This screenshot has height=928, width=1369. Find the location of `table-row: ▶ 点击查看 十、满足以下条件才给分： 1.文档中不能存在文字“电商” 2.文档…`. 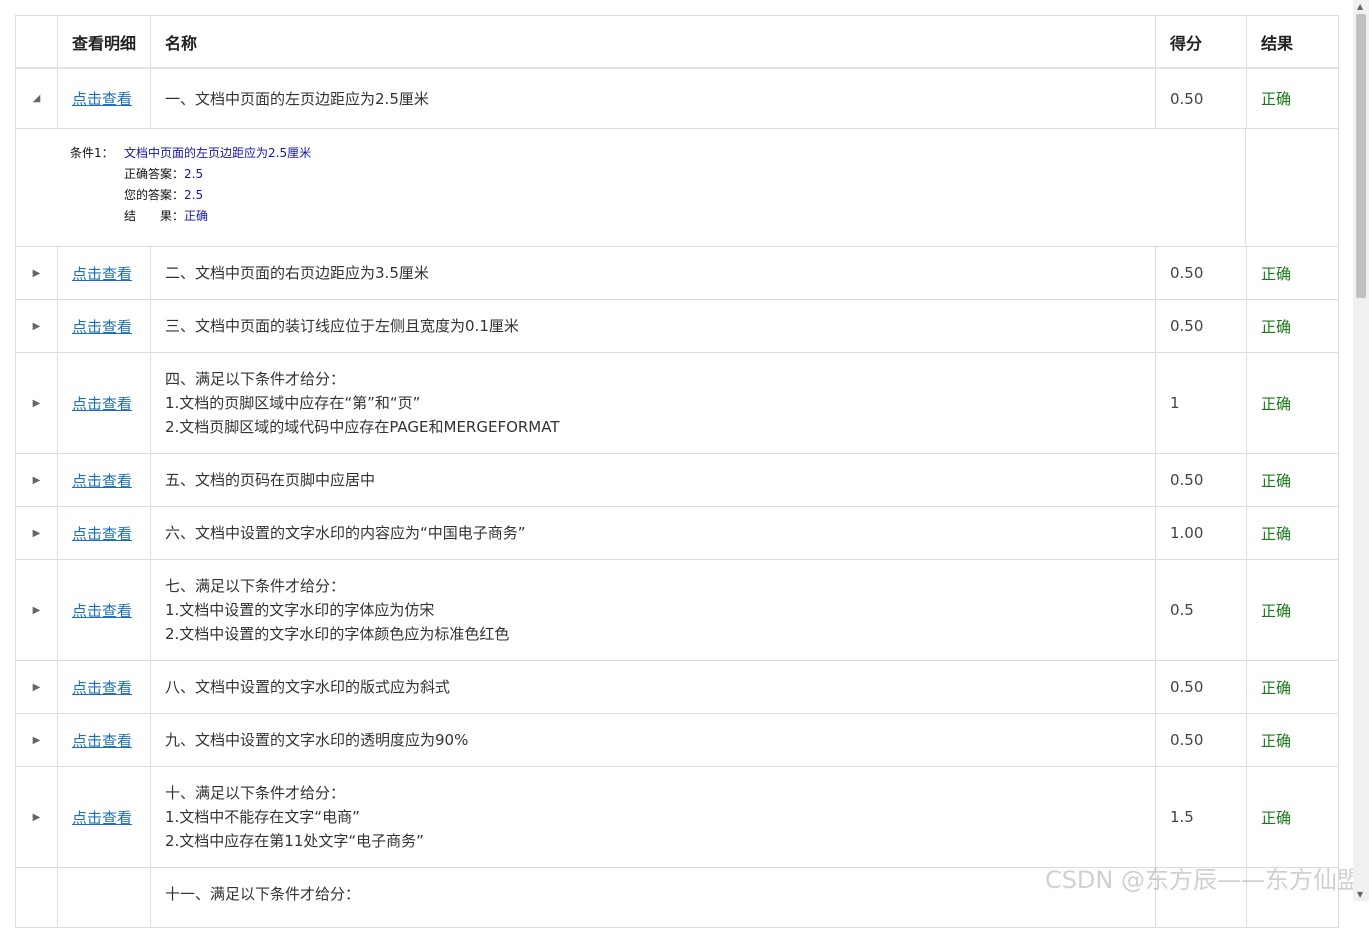

table-row: ▶ 点击查看 十、满足以下条件才给分： 1.文档中不能存在文字“电商” 2.文档… is located at coordinates (677, 817).